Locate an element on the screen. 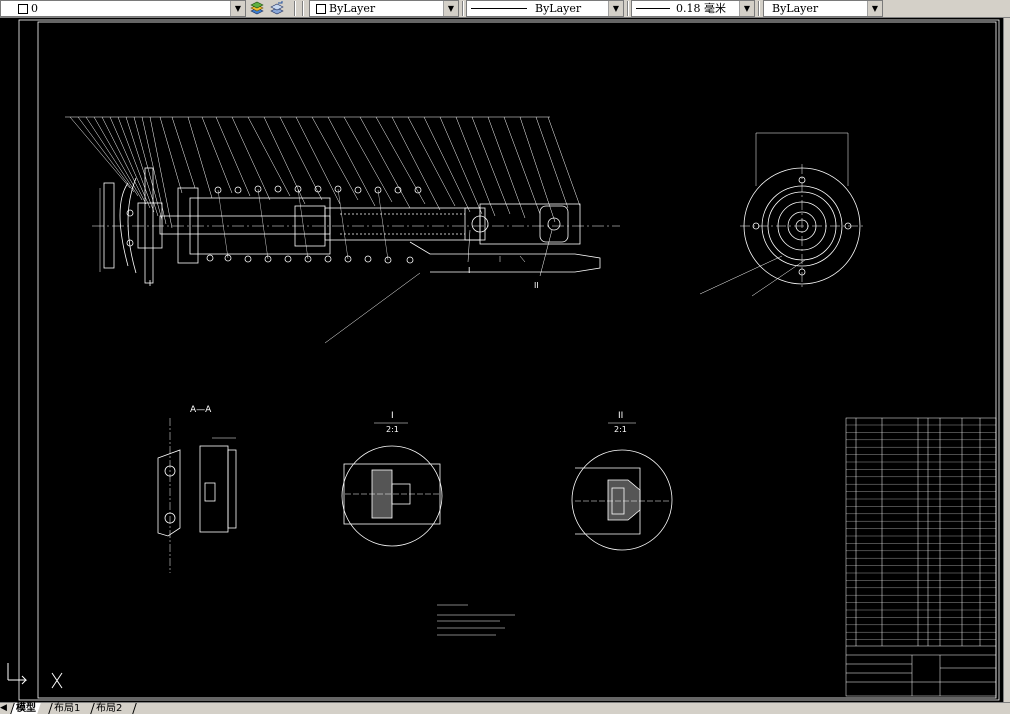  detail-two-leader is located at coordinates (546, 253).